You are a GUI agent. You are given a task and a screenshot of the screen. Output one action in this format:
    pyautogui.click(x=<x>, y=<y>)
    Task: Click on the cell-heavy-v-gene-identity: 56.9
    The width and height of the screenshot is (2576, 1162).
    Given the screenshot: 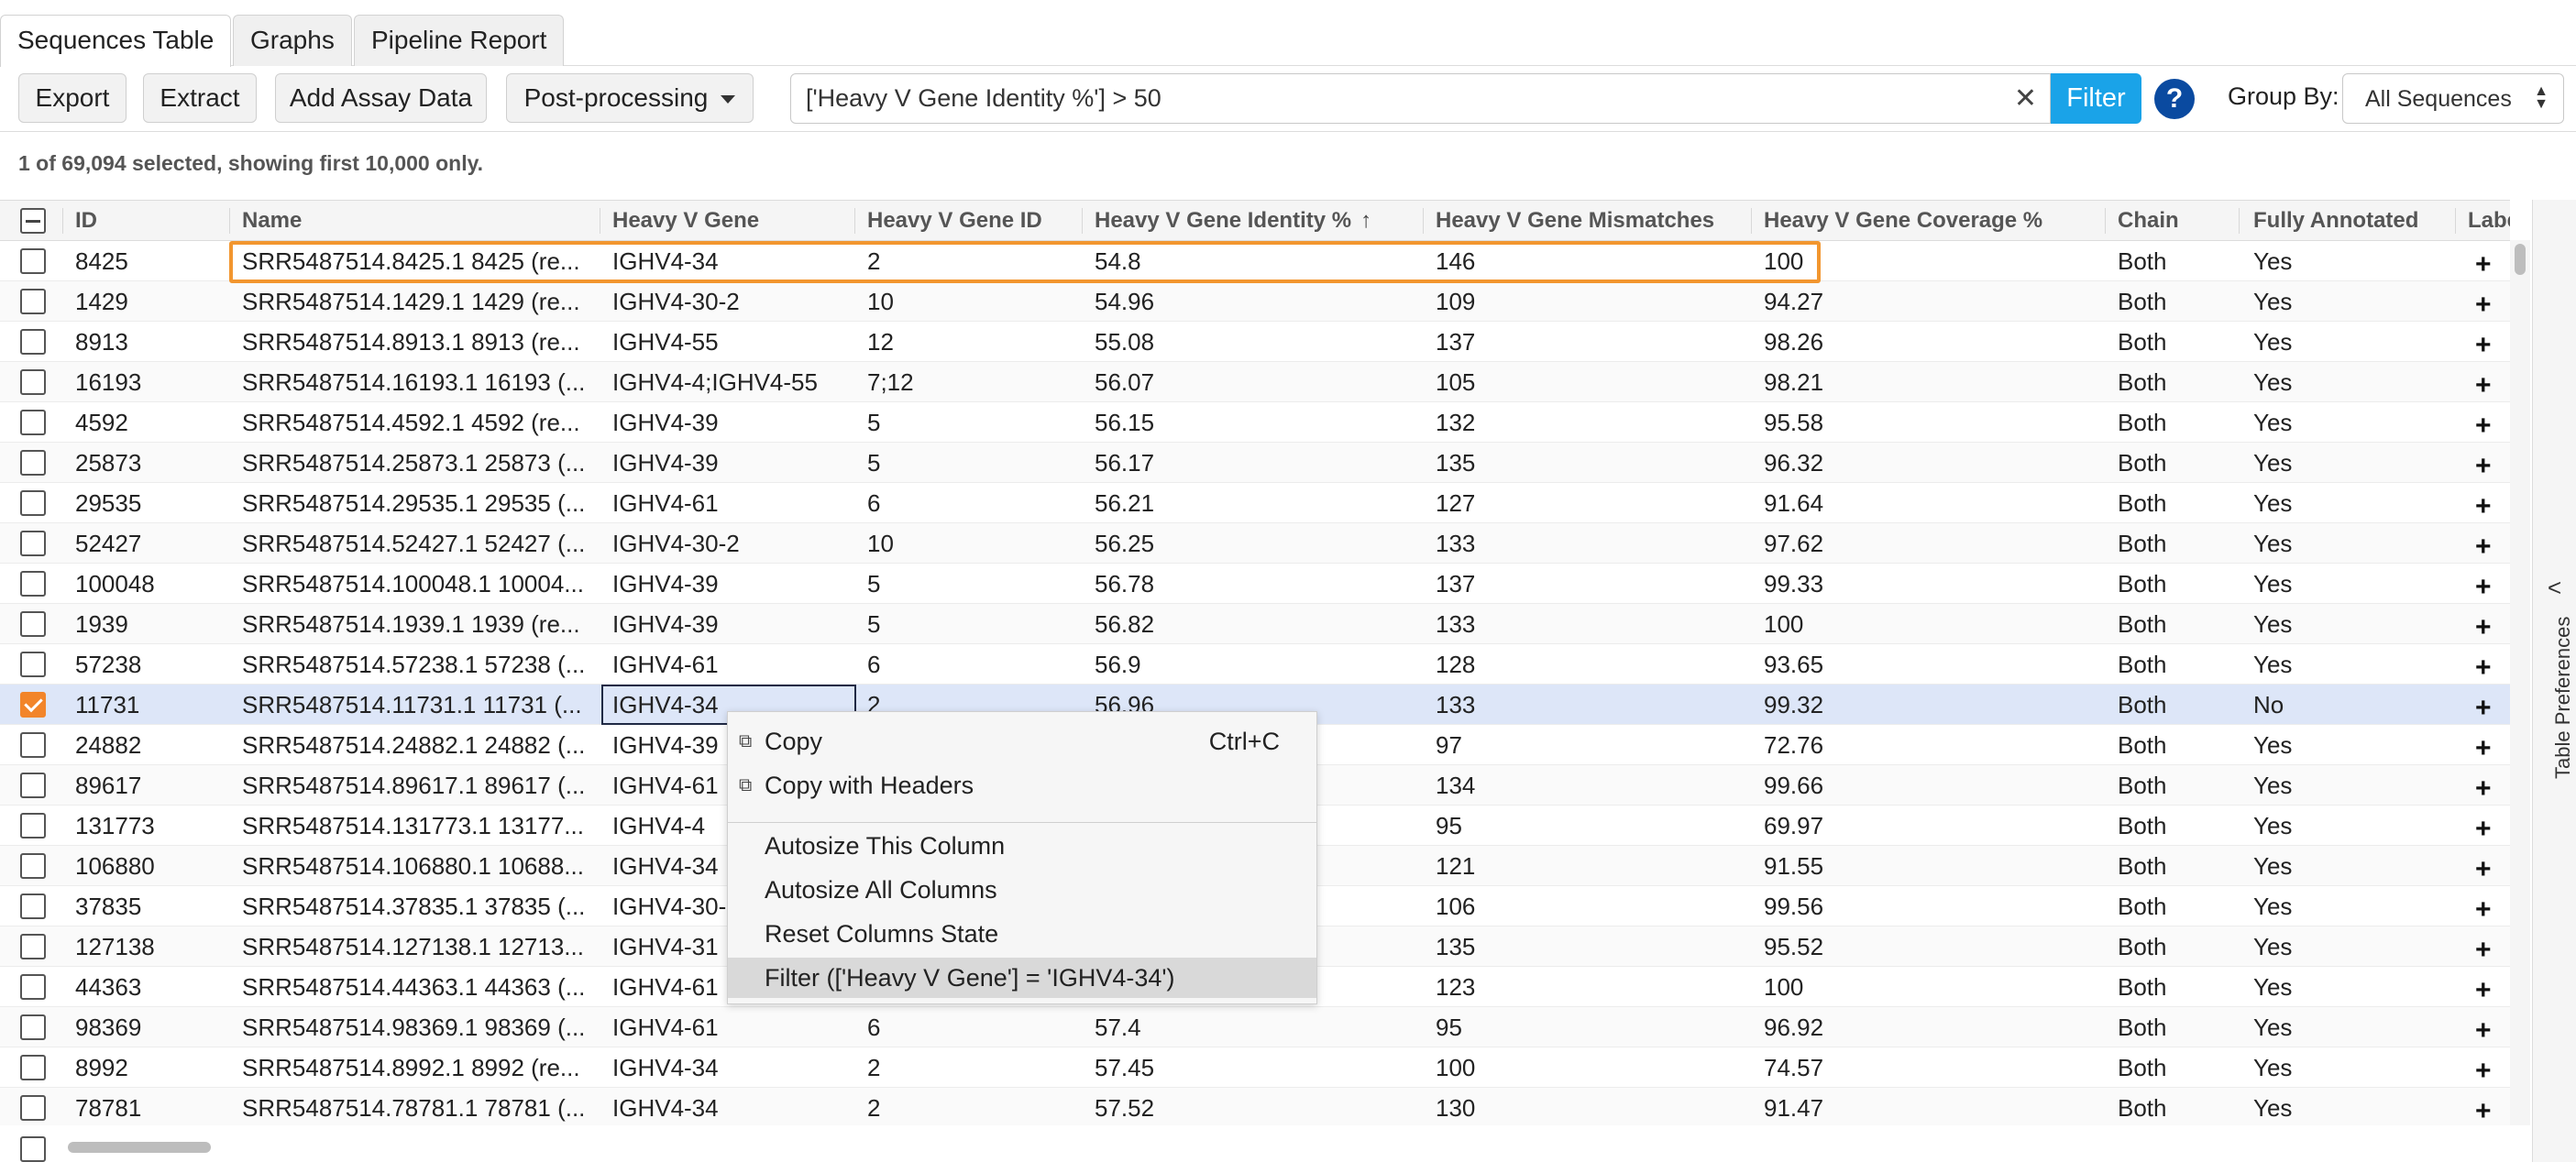 What is the action you would take?
    pyautogui.click(x=1258, y=664)
    